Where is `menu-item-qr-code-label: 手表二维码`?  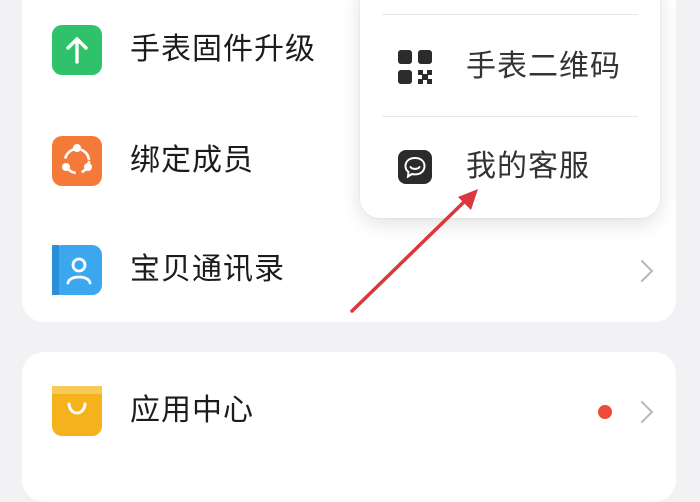 menu-item-qr-code-label: 手表二维码 is located at coordinates (543, 66).